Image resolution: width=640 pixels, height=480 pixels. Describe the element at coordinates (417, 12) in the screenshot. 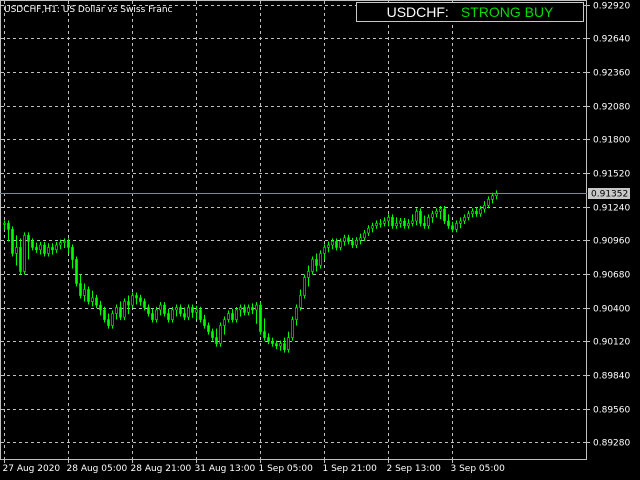

I see `signal-symbol-label: USDCHF:` at that location.